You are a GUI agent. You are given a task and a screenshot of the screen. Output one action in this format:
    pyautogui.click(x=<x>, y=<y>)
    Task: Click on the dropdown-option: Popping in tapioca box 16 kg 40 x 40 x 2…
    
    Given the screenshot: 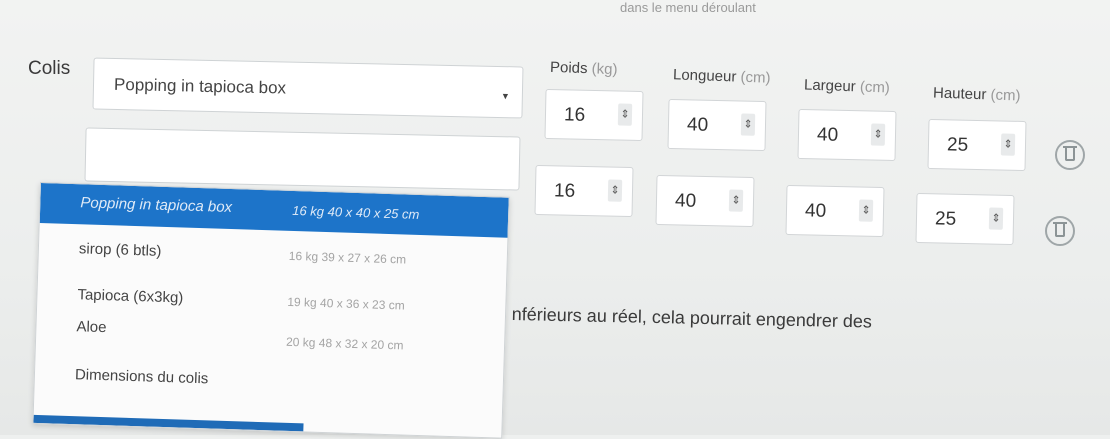 What is the action you would take?
    pyautogui.click(x=274, y=210)
    